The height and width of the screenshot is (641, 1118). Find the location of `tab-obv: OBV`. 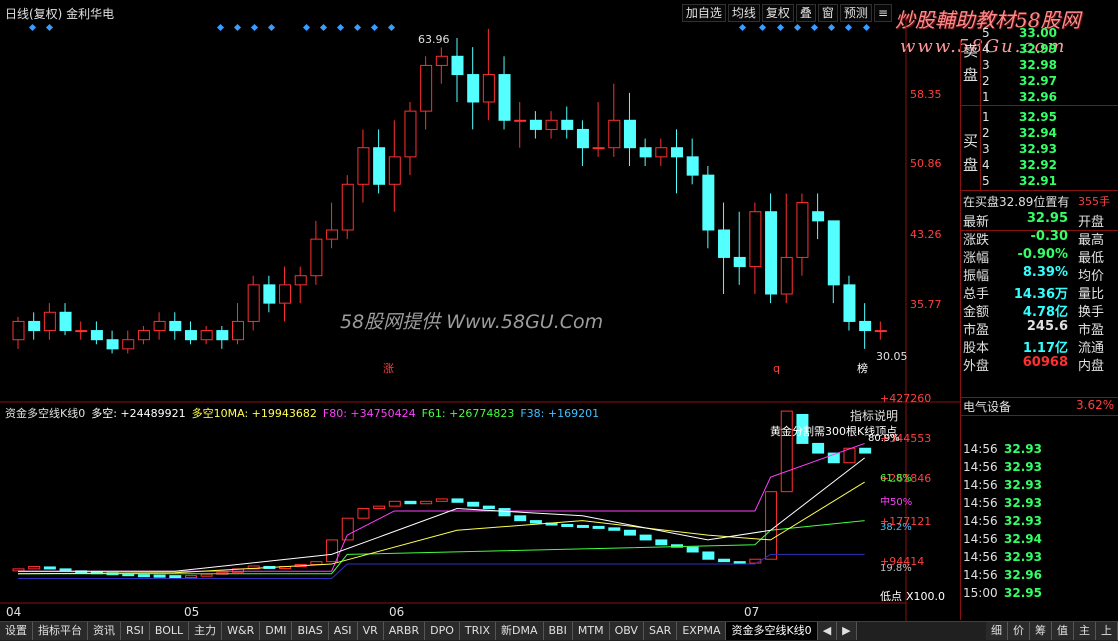

tab-obv: OBV is located at coordinates (626, 631).